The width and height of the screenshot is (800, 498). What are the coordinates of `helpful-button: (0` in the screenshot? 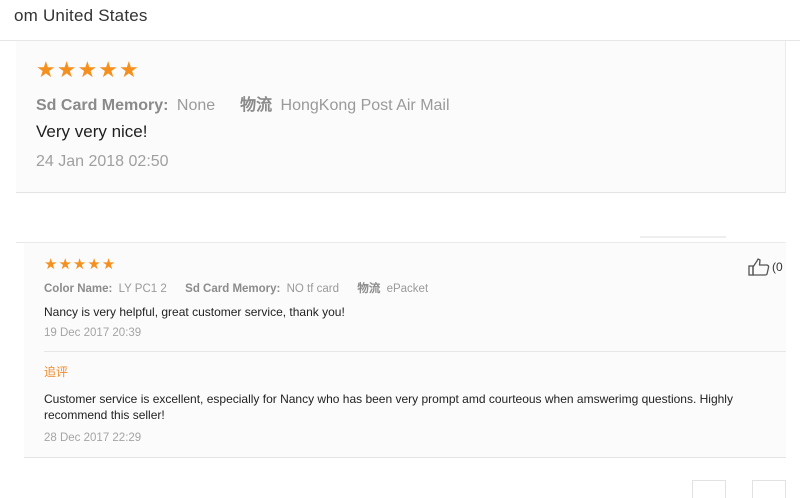 It's located at (765, 267).